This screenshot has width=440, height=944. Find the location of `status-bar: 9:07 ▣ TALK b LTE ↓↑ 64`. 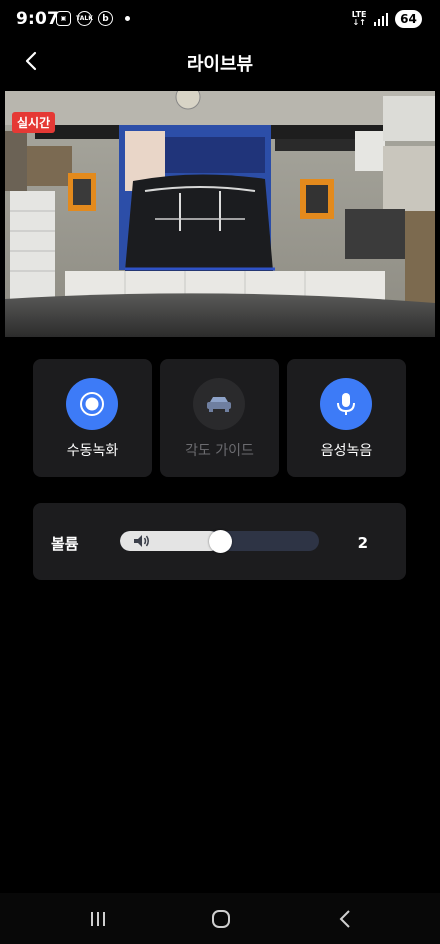

status-bar: 9:07 ▣ TALK b LTE ↓↑ 64 is located at coordinates (220, 19).